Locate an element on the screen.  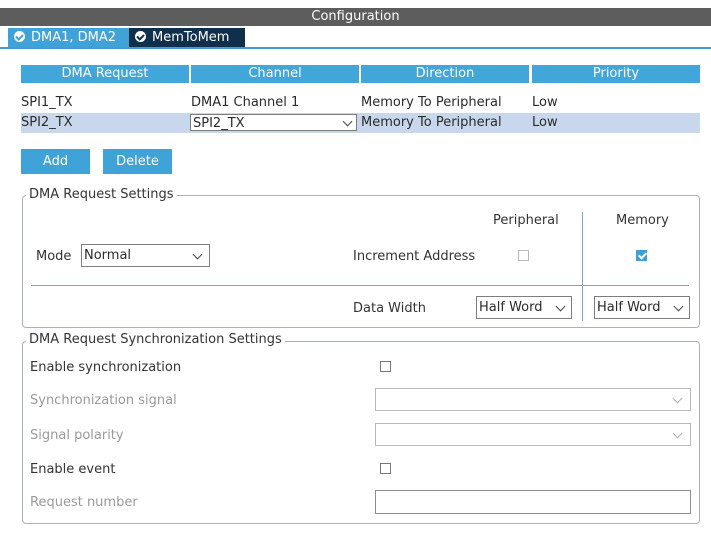
peripheral-header: Peripheral is located at coordinates (526, 220).